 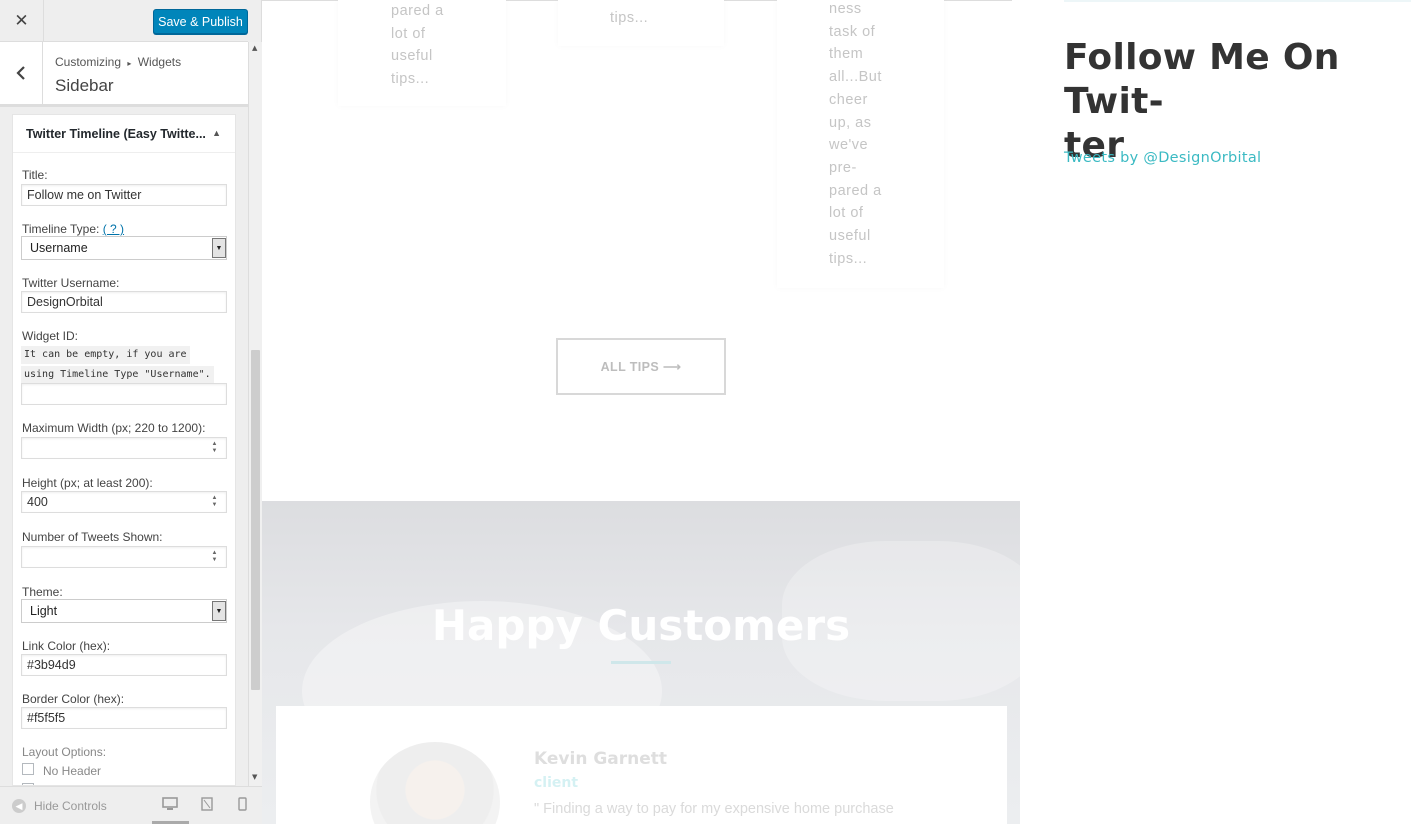 I want to click on panel-scrollbar: ▲ ▼, so click(x=255, y=414).